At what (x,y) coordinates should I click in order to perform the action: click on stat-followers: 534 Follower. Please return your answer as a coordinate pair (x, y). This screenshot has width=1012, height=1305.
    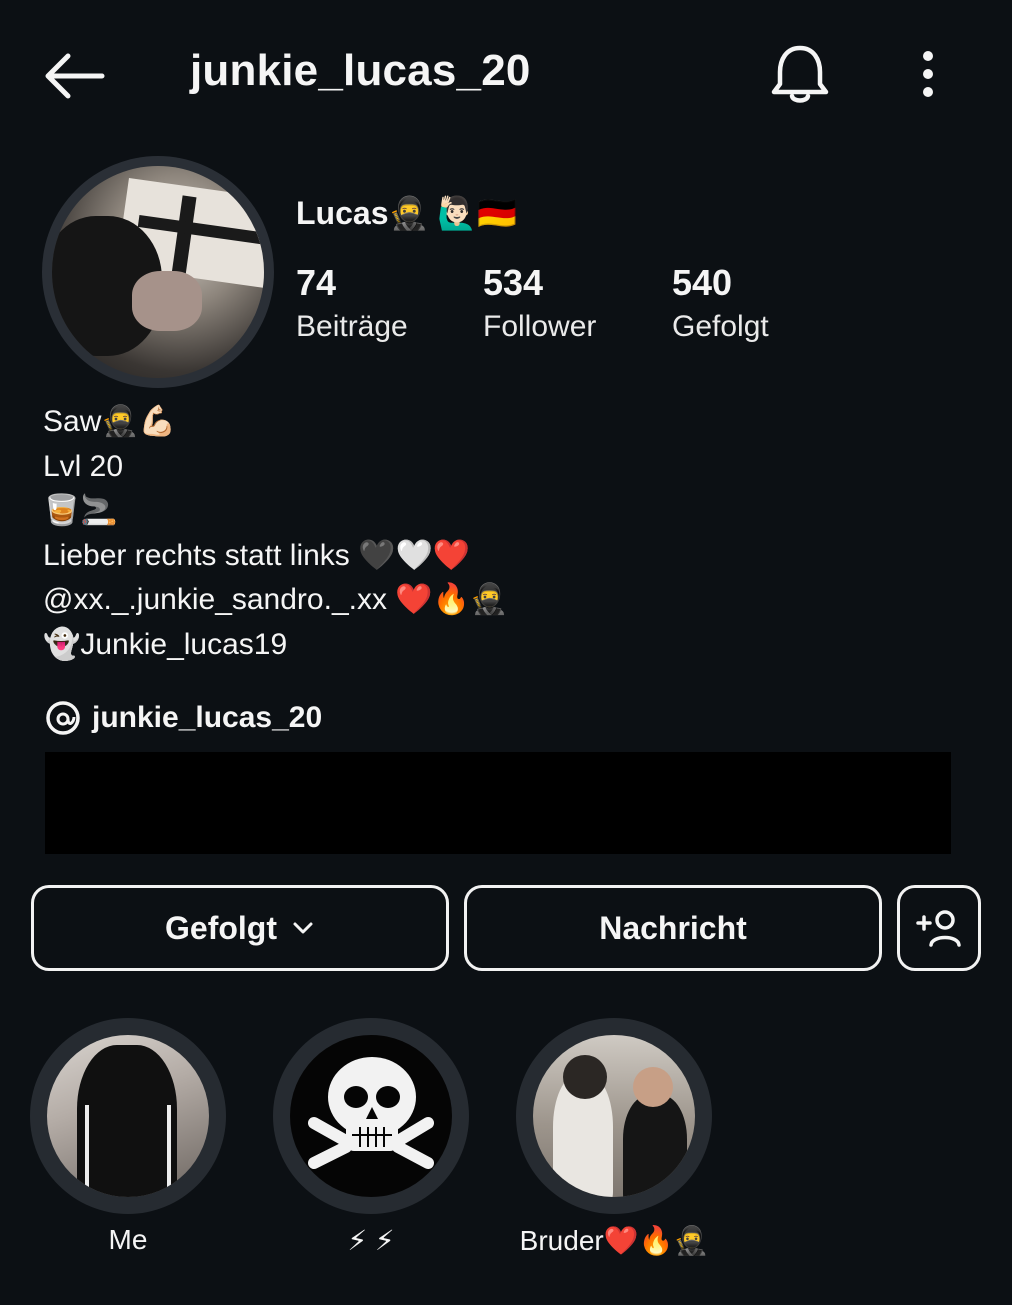
    Looking at the image, I should click on (539, 303).